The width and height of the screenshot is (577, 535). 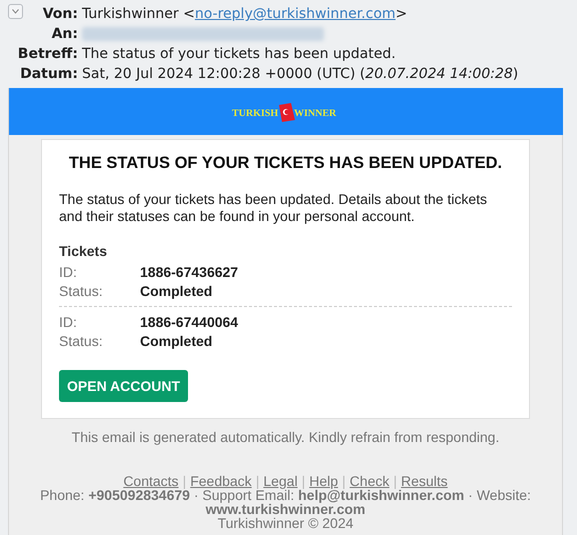 What do you see at coordinates (60, 14) in the screenshot?
I see `header-label: Von:` at bounding box center [60, 14].